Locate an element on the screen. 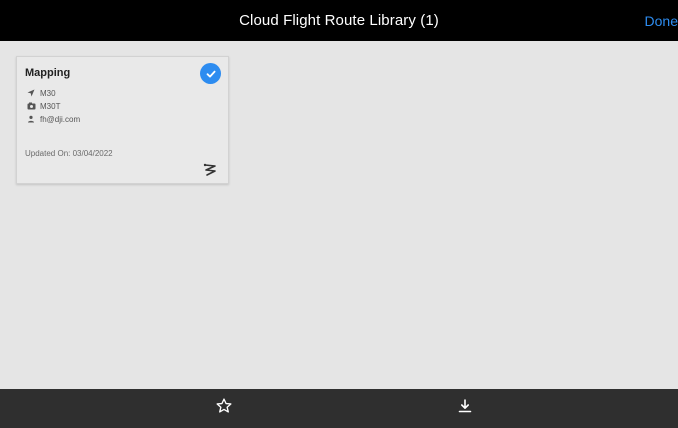  header-bar: Cloud Flight Route Library (1) Done is located at coordinates (339, 20).